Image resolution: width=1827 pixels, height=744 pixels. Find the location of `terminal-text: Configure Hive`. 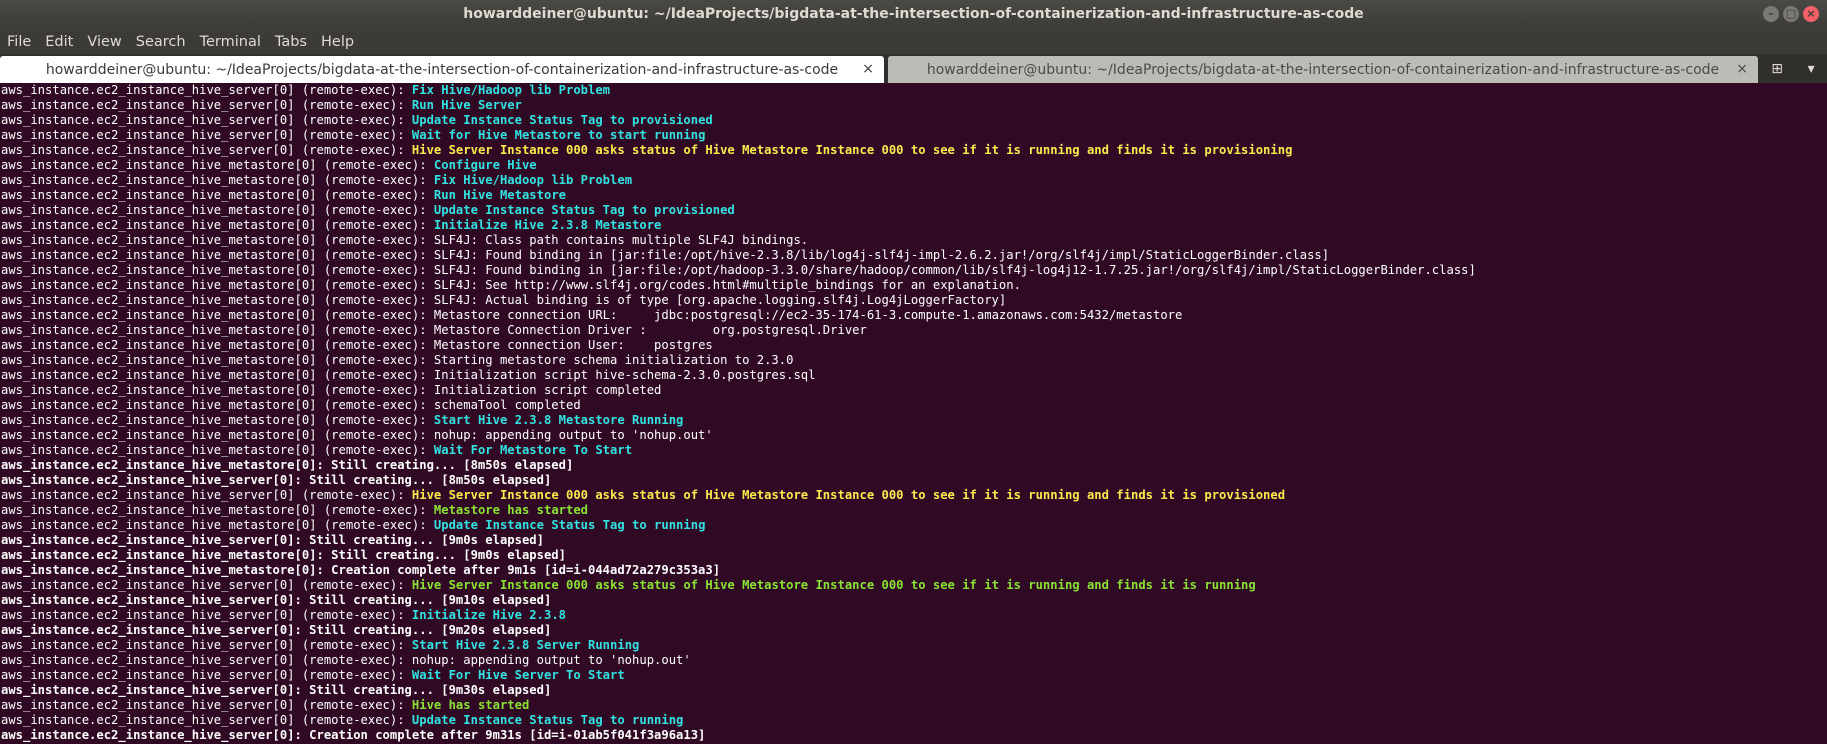

terminal-text: Configure Hive is located at coordinates (485, 165).